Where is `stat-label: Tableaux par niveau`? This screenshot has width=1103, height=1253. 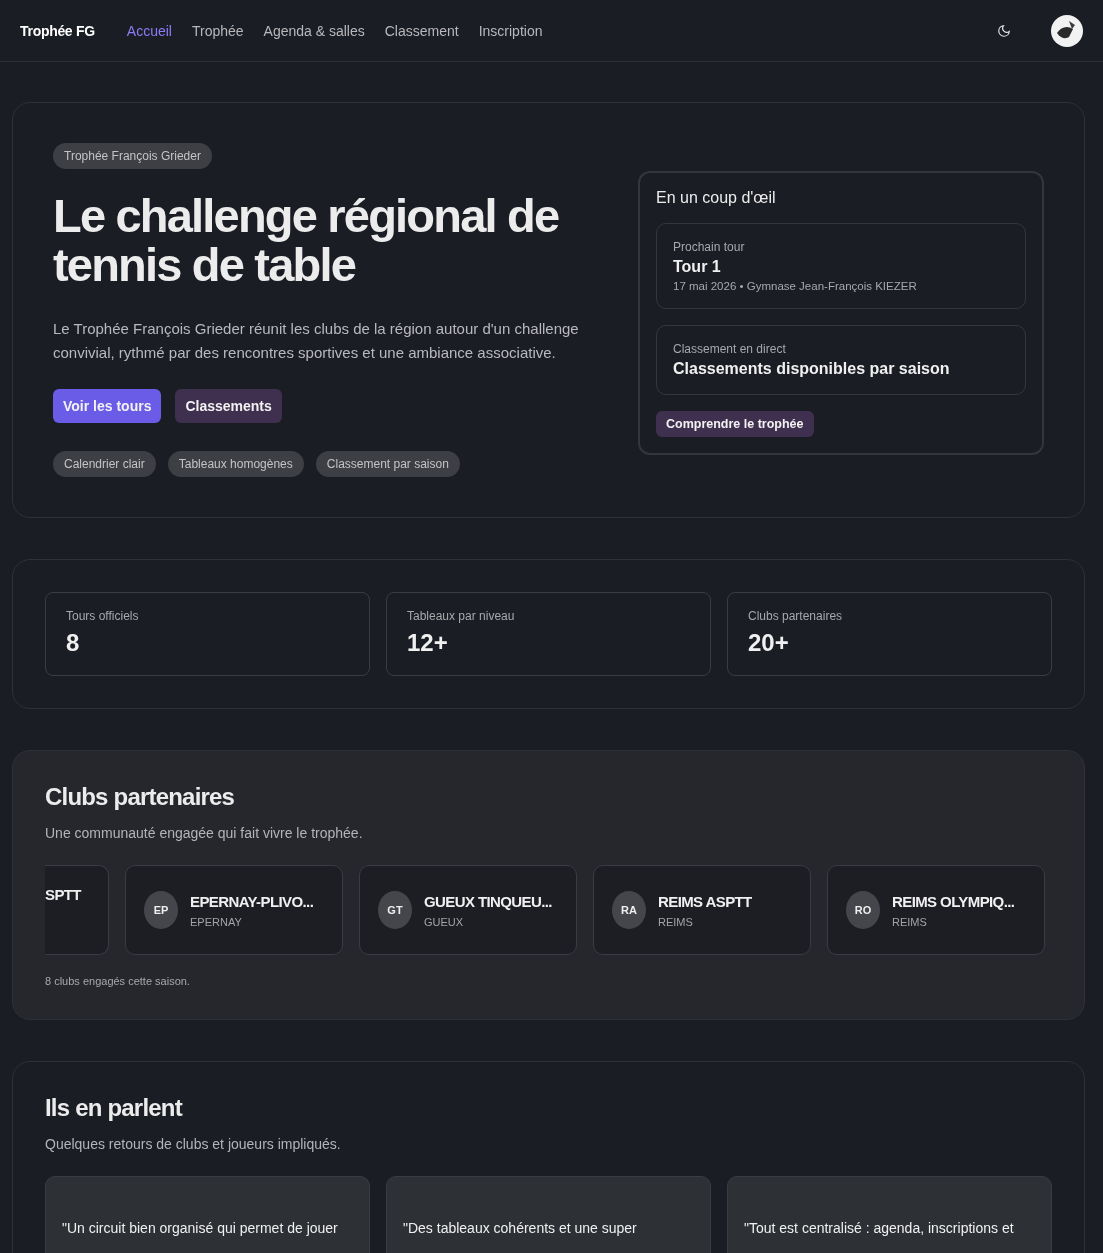
stat-label: Tableaux par niveau is located at coordinates (461, 616).